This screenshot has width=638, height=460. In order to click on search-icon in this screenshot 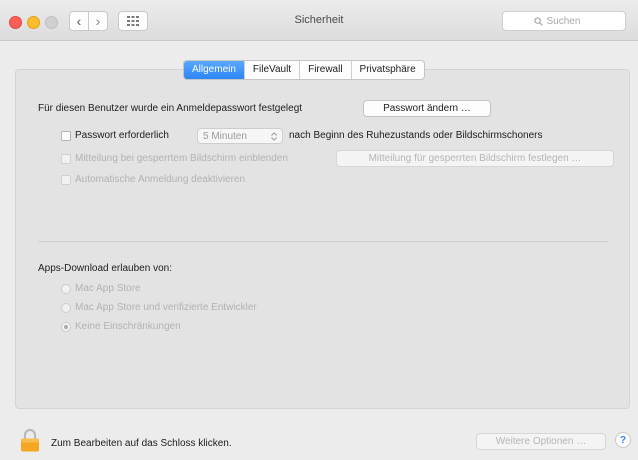, I will do `click(538, 21)`.